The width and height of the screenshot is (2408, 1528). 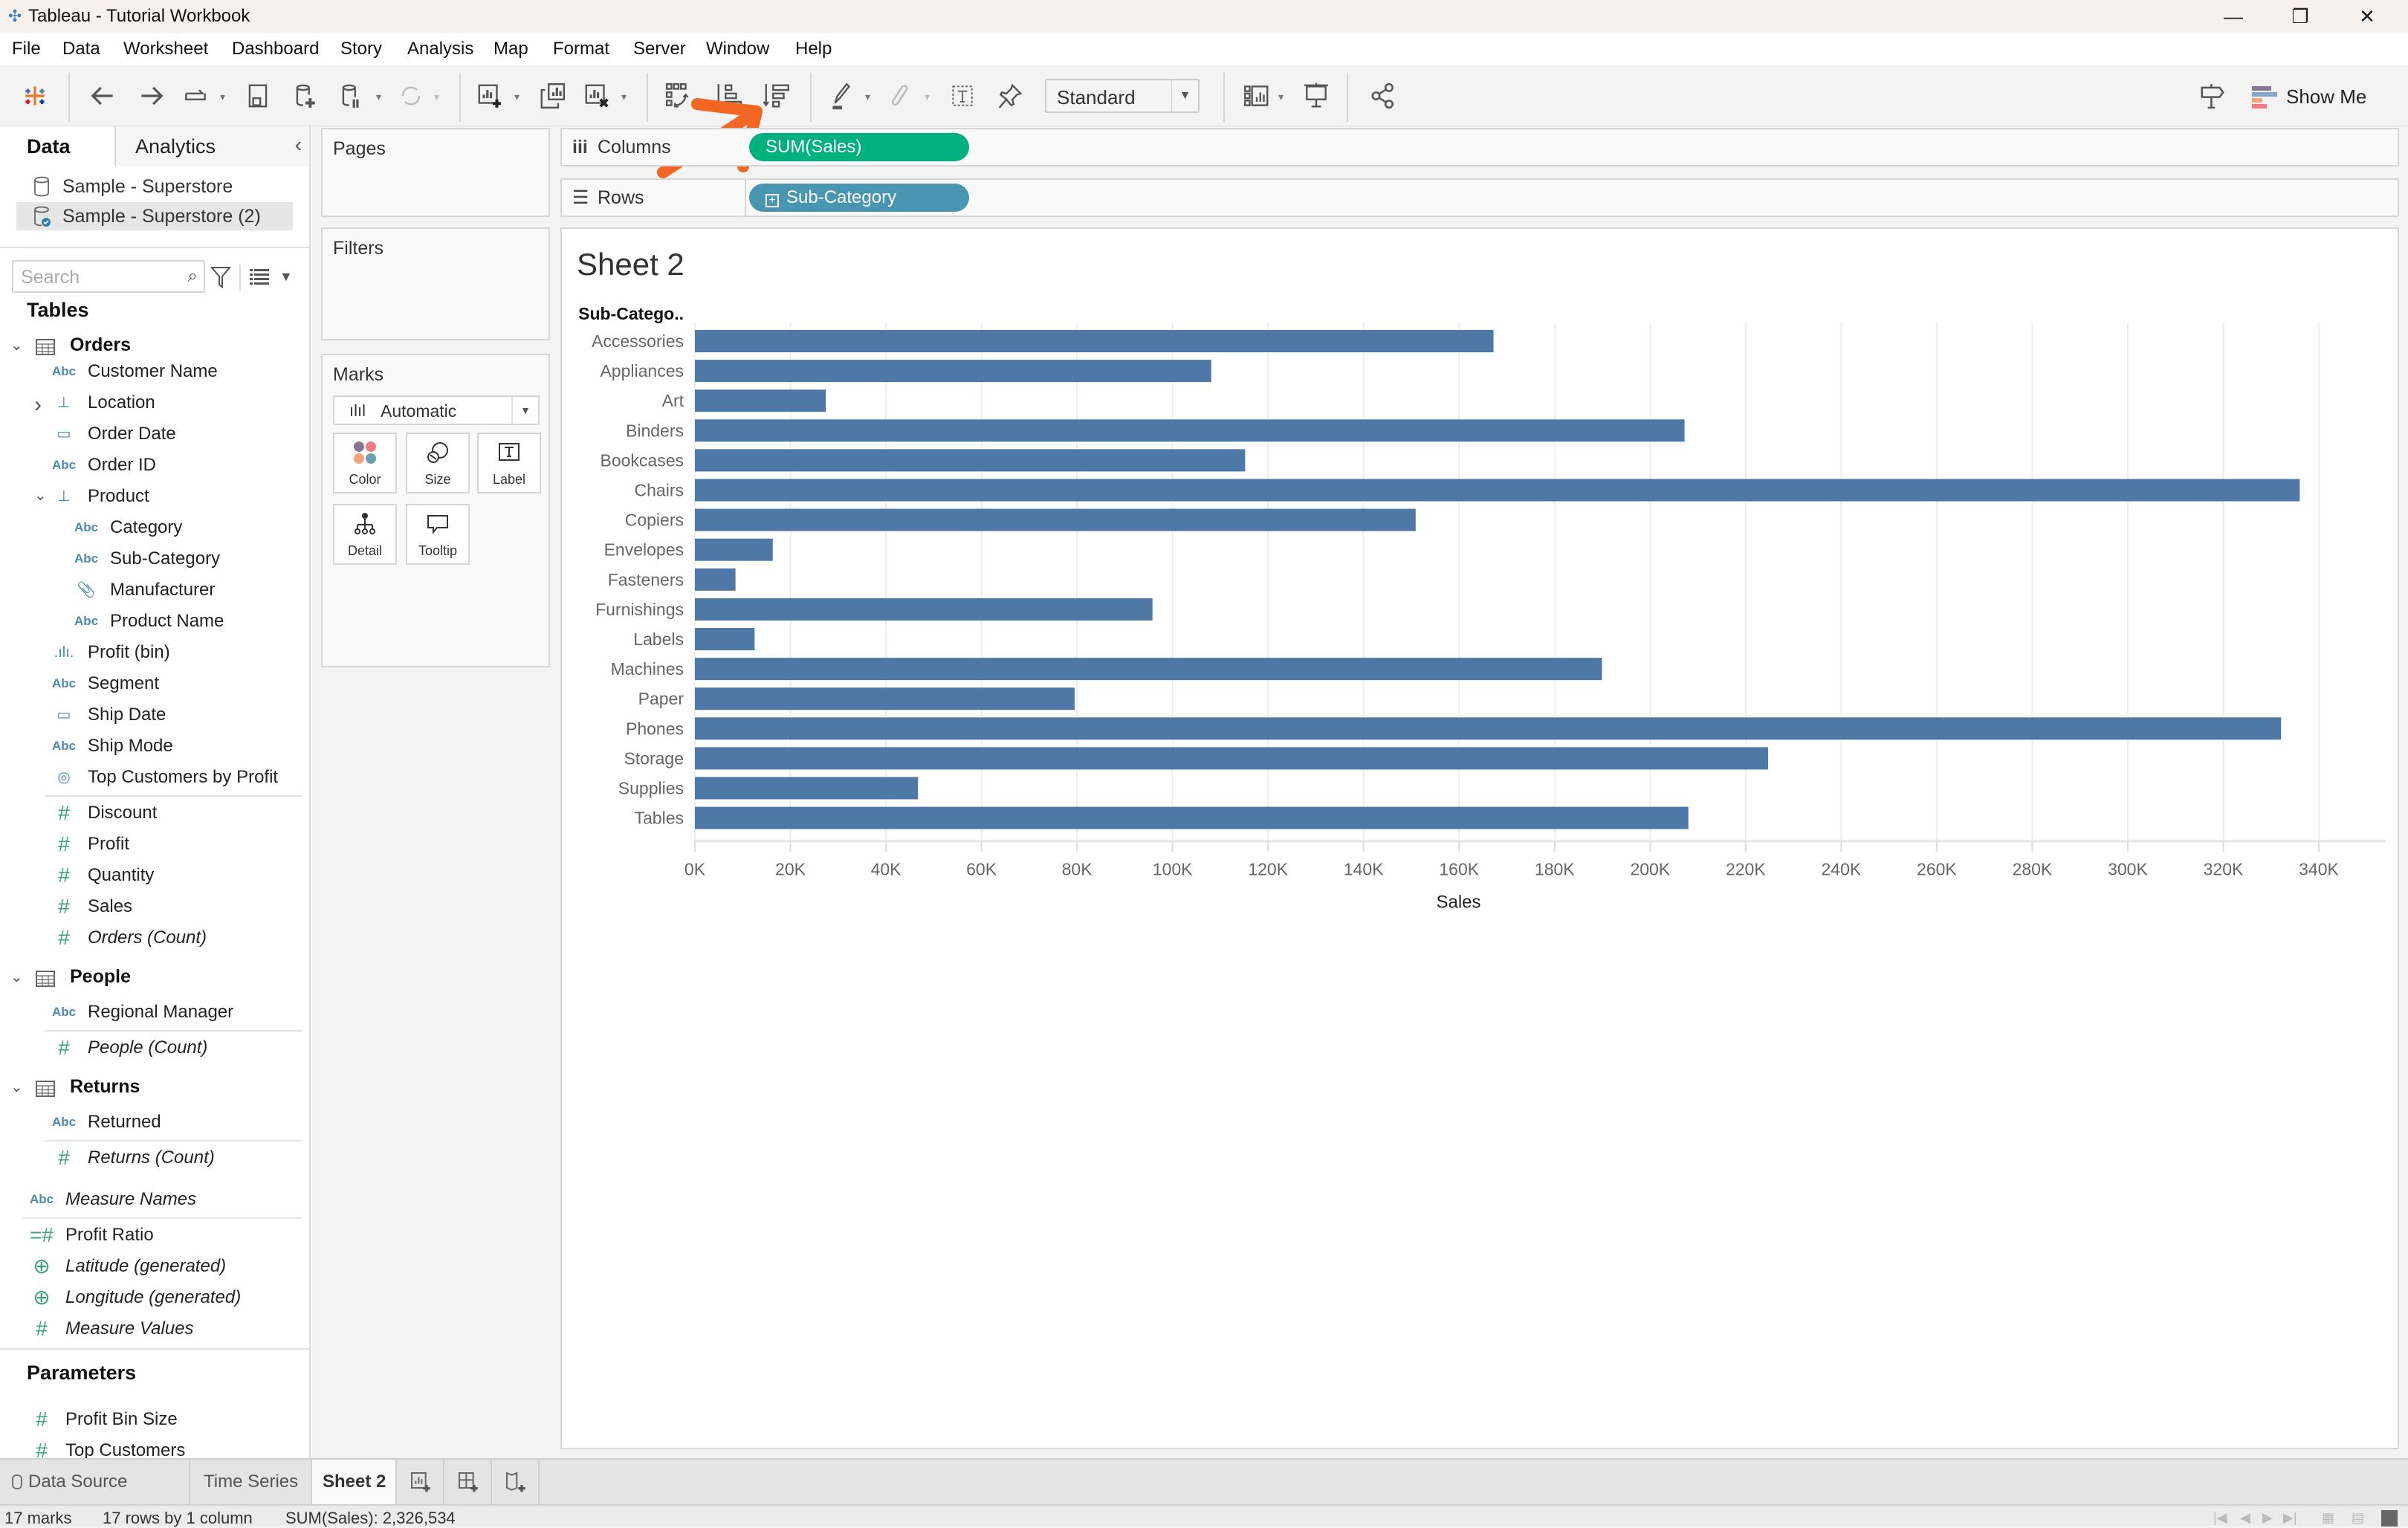 What do you see at coordinates (2233, 16) in the screenshot?
I see `minimize-button: —` at bounding box center [2233, 16].